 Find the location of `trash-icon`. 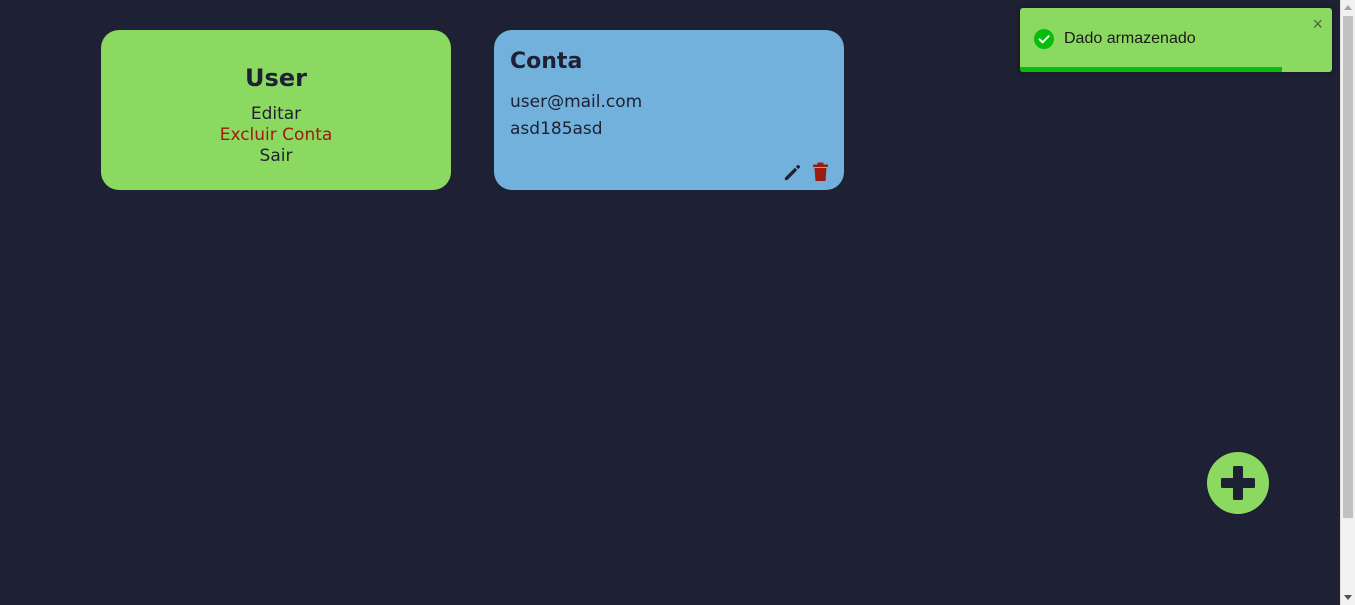

trash-icon is located at coordinates (820, 172).